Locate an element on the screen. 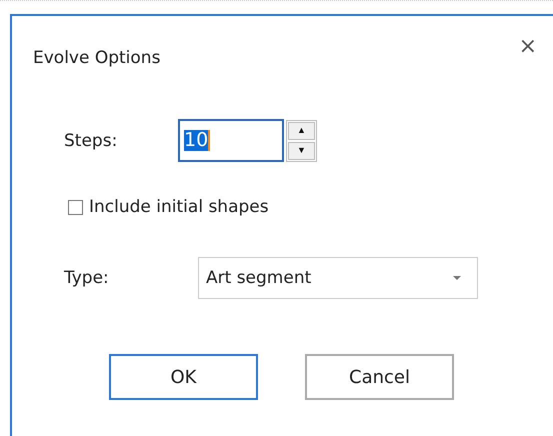 Image resolution: width=553 pixels, height=436 pixels. window-title: Evolve Options is located at coordinates (96, 58).